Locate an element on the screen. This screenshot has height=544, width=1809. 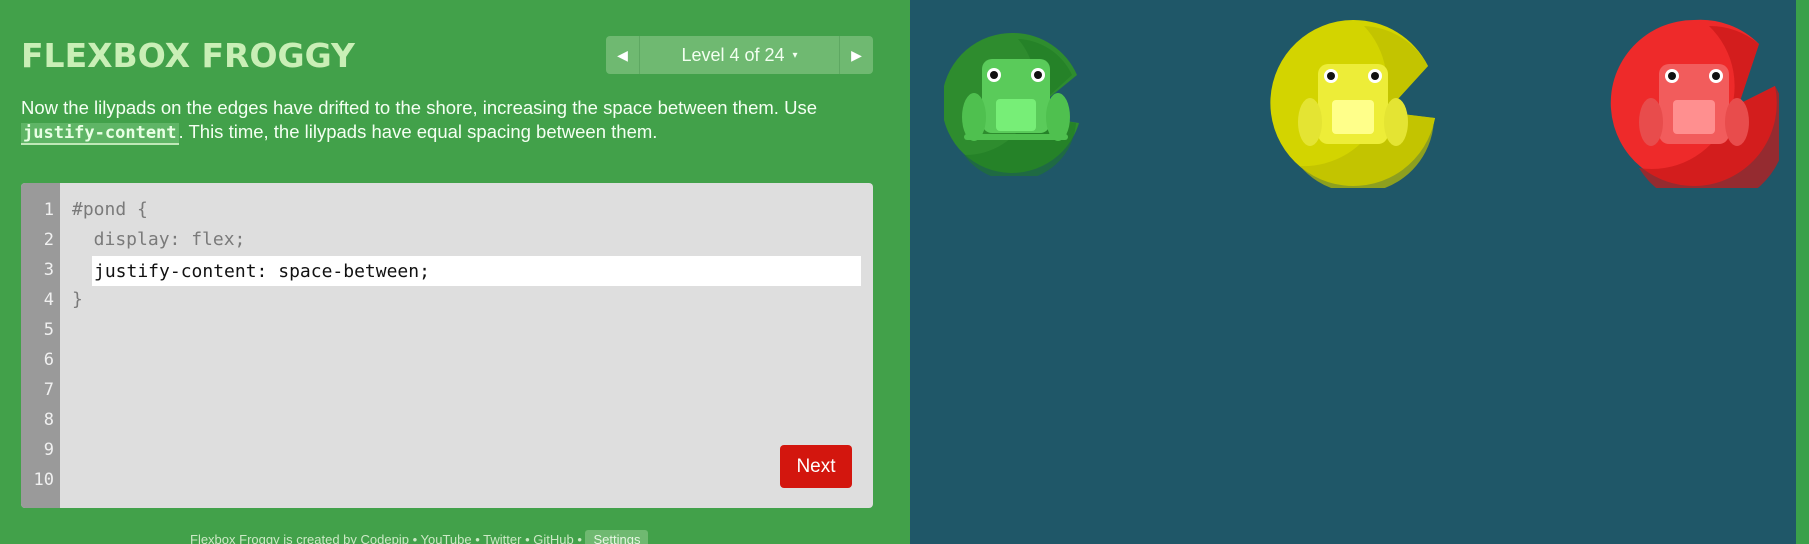
next-button: Next is located at coordinates (816, 466).